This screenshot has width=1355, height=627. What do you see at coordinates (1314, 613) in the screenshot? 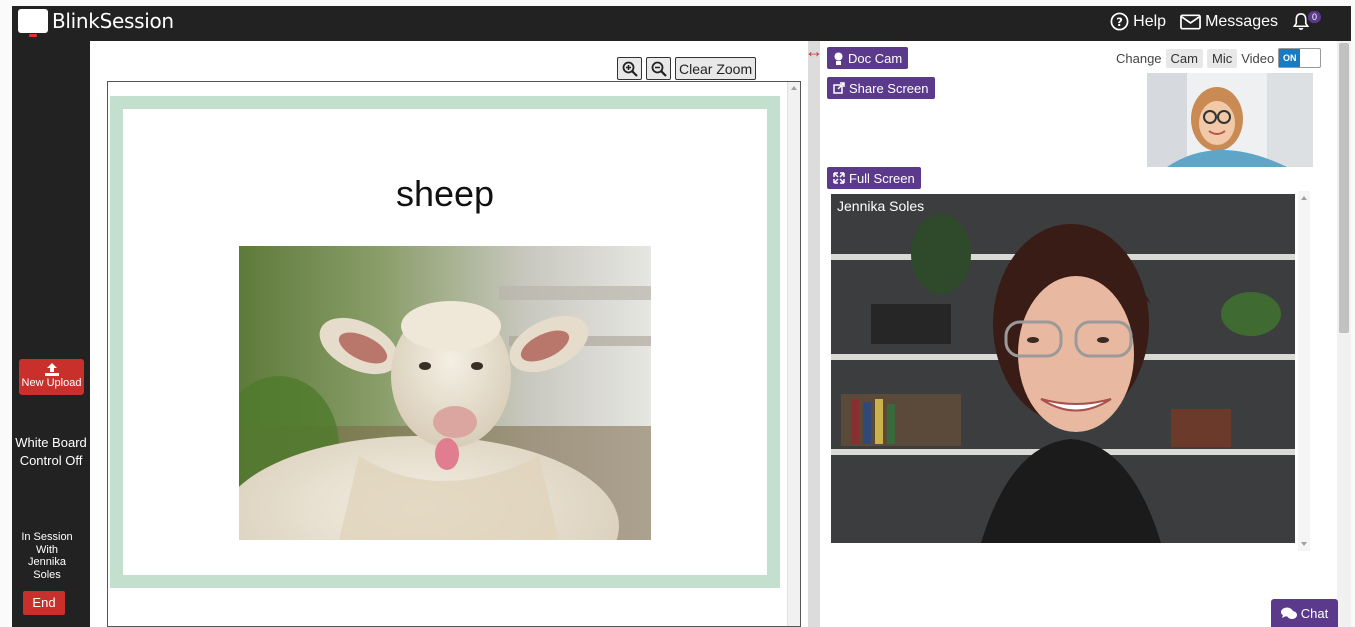
I see `chat-label: Chat` at bounding box center [1314, 613].